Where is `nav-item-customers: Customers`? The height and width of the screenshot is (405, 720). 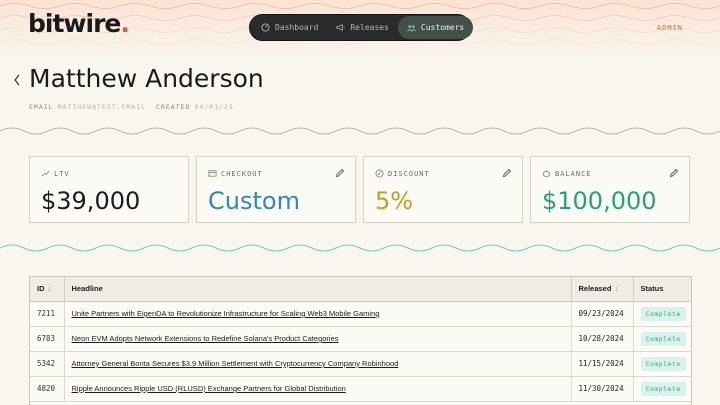
nav-item-customers: Customers is located at coordinates (435, 27).